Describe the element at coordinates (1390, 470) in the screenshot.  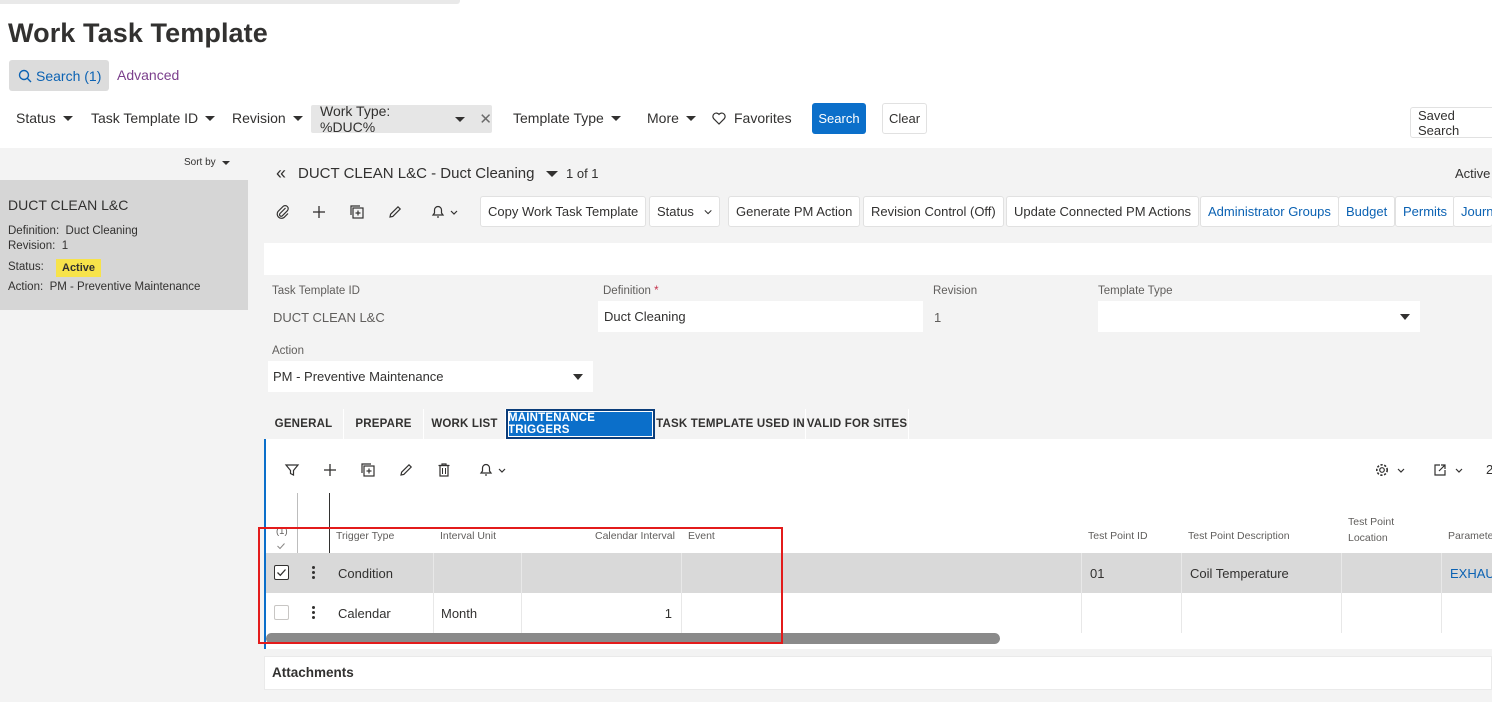
I see `gear-icon` at that location.